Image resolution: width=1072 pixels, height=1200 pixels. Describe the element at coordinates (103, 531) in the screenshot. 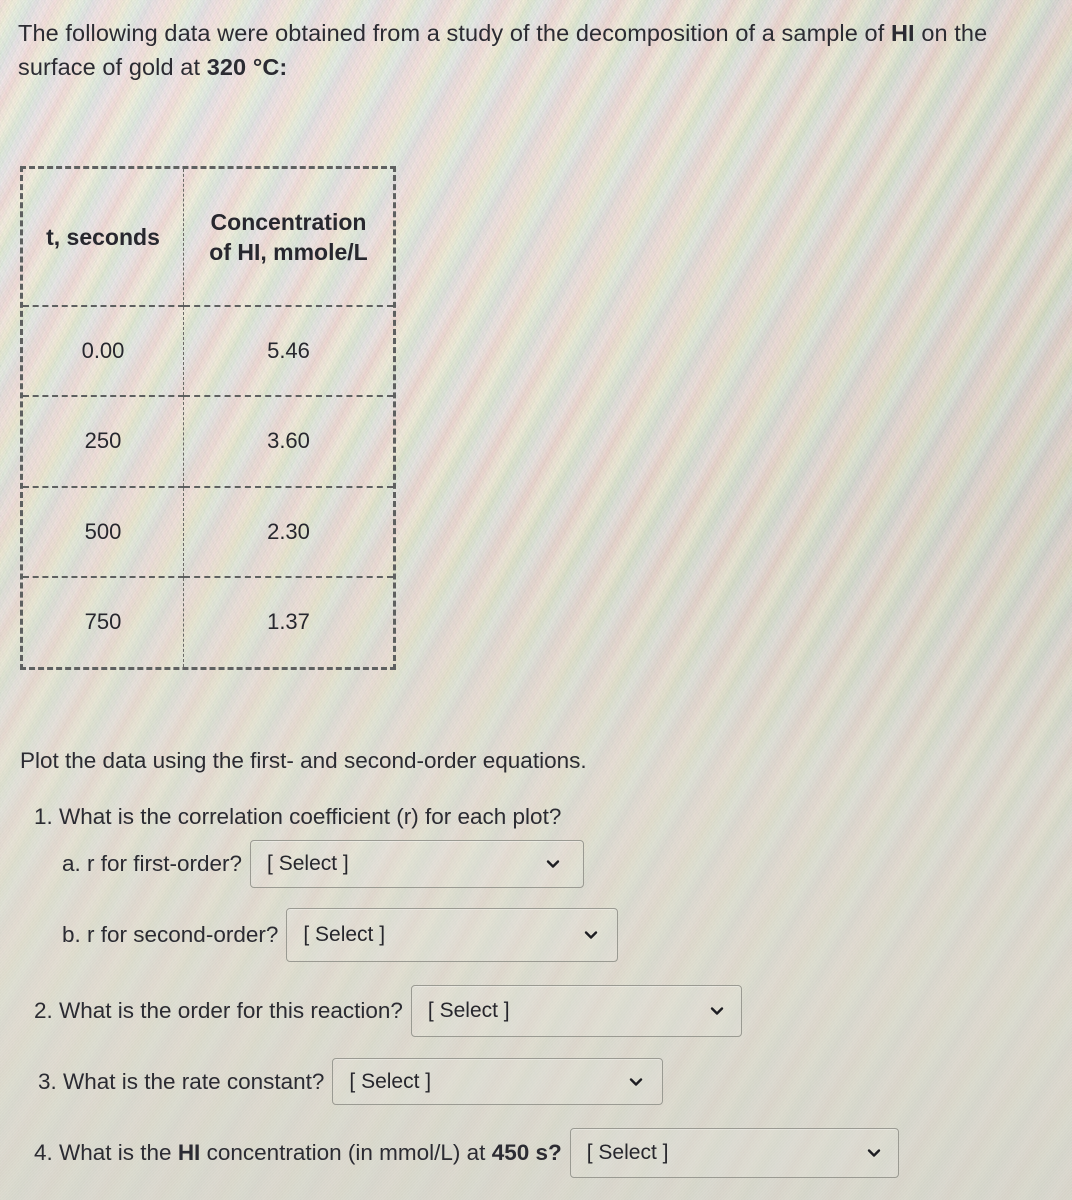

I see `cell-time: 500` at that location.